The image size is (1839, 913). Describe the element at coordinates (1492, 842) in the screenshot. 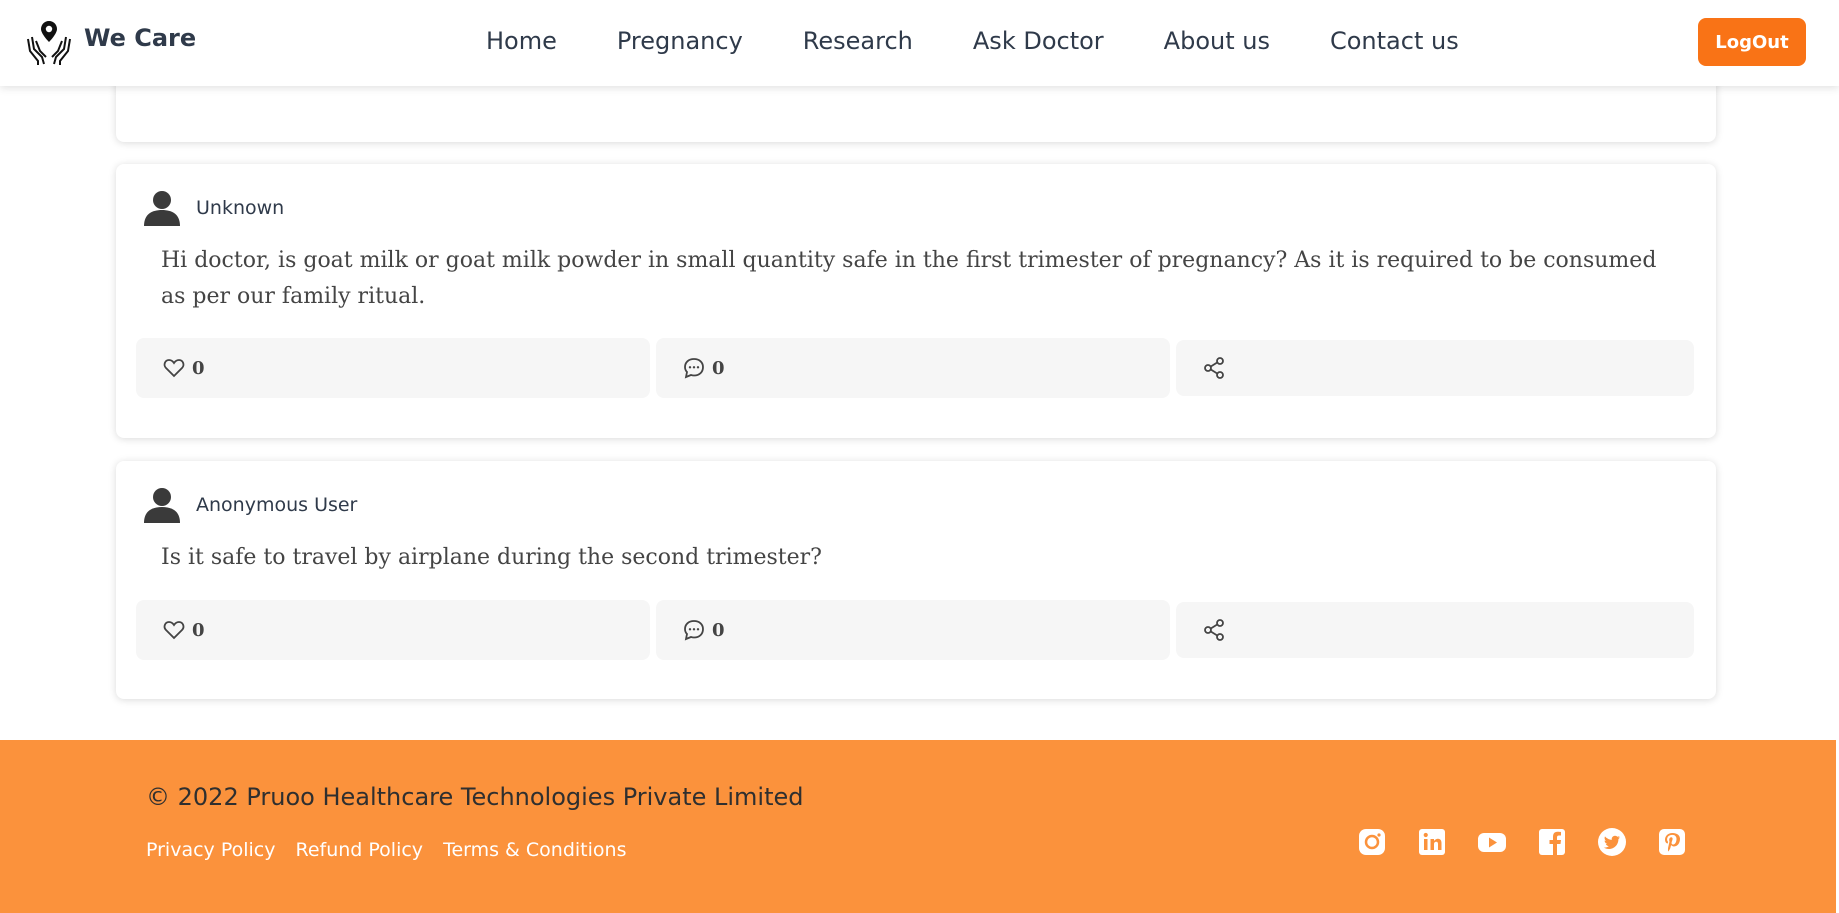

I see `youtube-icon` at that location.